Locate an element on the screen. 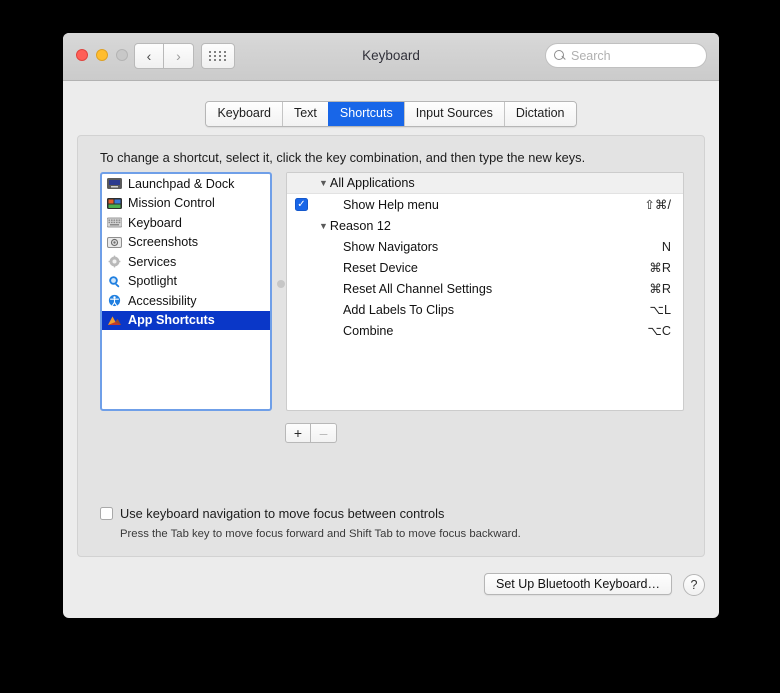 The height and width of the screenshot is (693, 780). shortcut-enabled-checkbox: ✓ is located at coordinates (301, 204).